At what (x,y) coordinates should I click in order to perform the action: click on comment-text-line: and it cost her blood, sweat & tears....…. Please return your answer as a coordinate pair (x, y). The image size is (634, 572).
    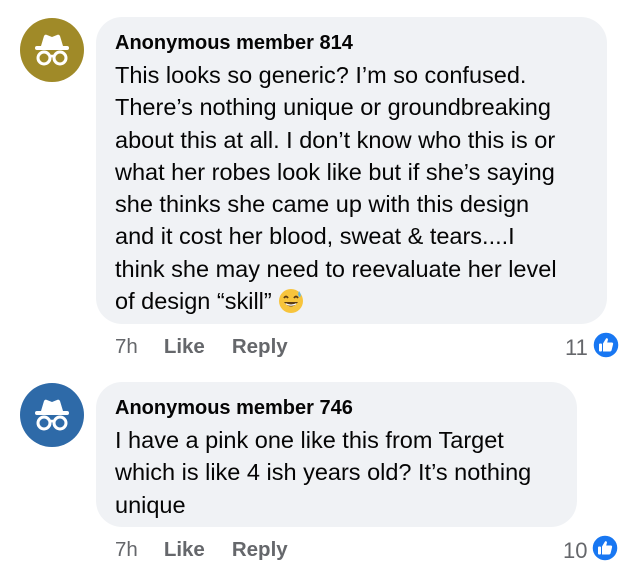
    Looking at the image, I should click on (315, 236).